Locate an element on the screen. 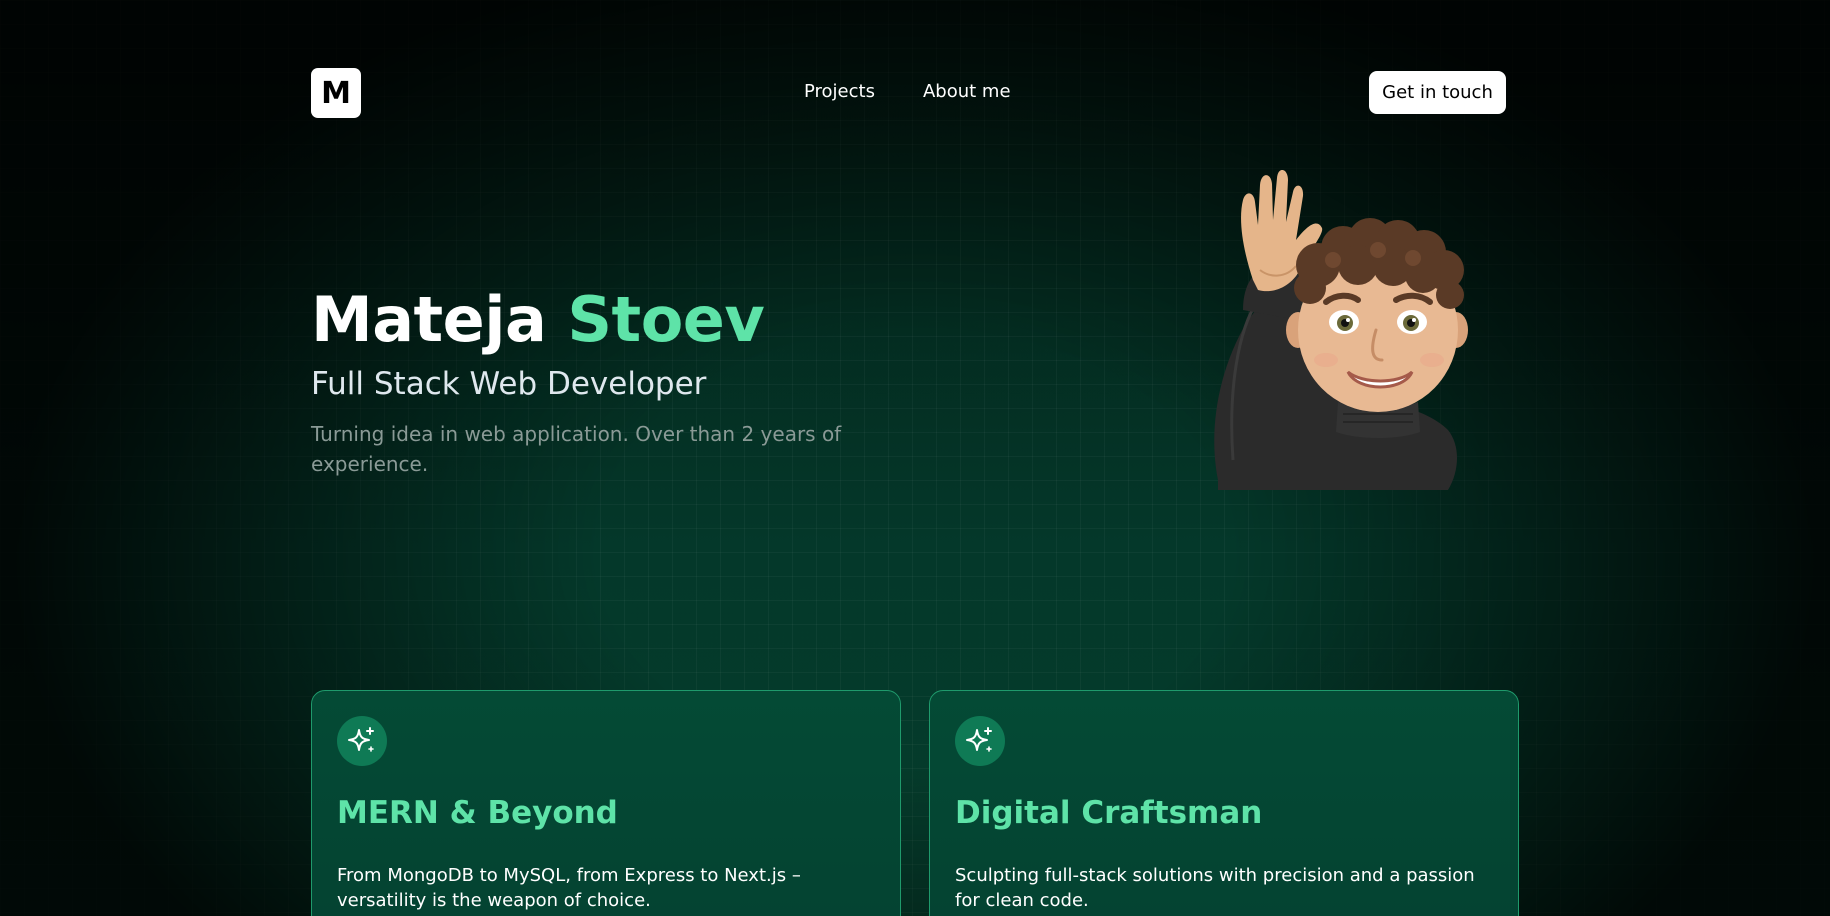  logo: M is located at coordinates (336, 93).